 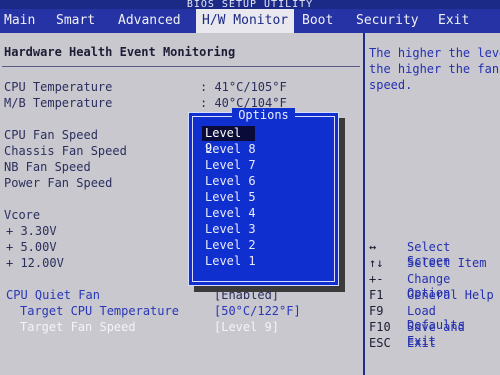 I want to click on option-level-5: Level 5, so click(x=263, y=197).